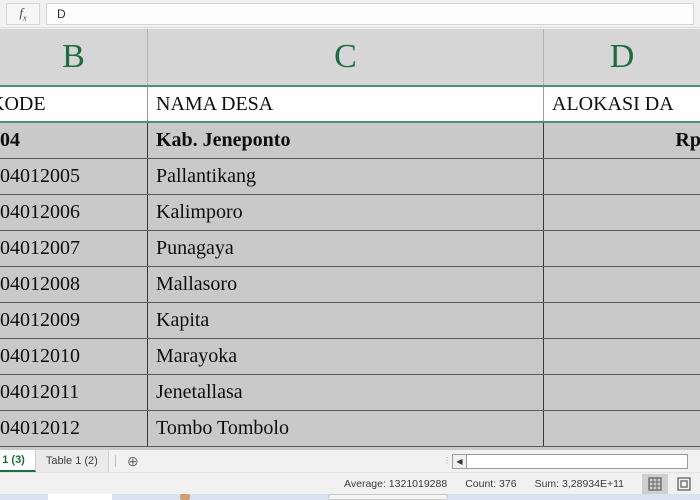  Describe the element at coordinates (346, 57) in the screenshot. I see `column-header-c: C` at that location.